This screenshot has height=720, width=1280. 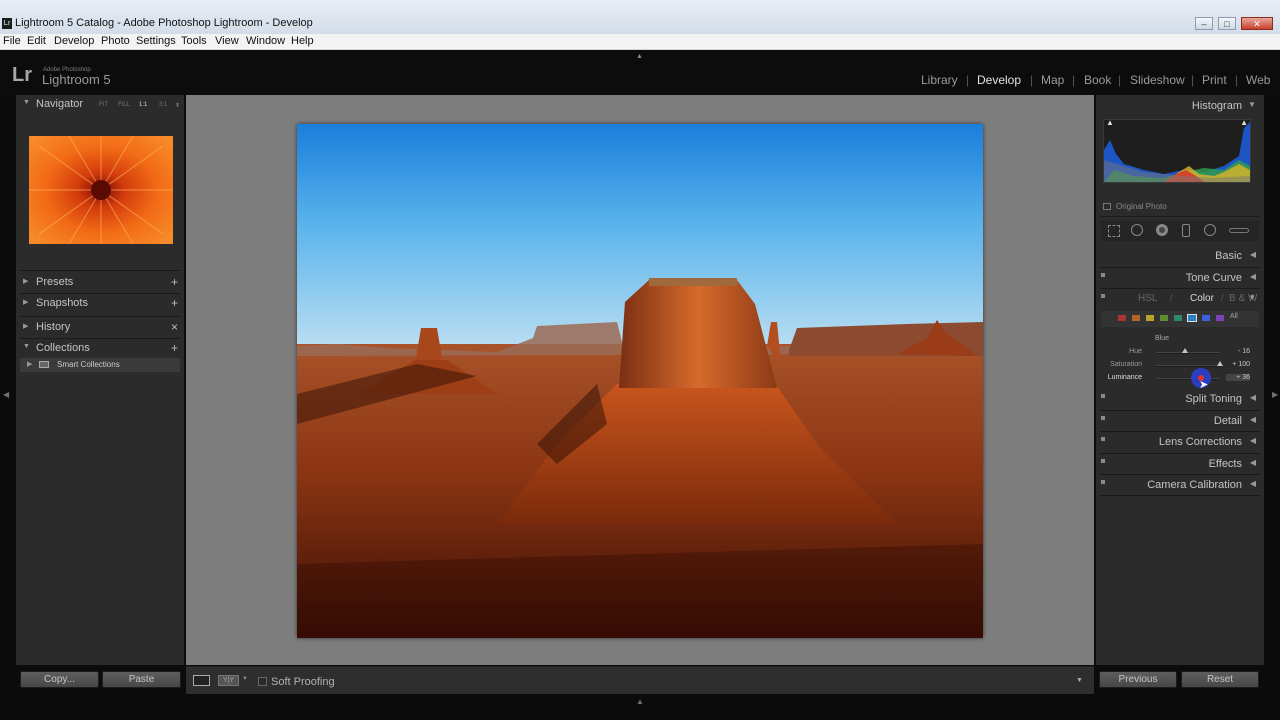 What do you see at coordinates (1239, 230) in the screenshot?
I see `adjustment-brush-icon` at bounding box center [1239, 230].